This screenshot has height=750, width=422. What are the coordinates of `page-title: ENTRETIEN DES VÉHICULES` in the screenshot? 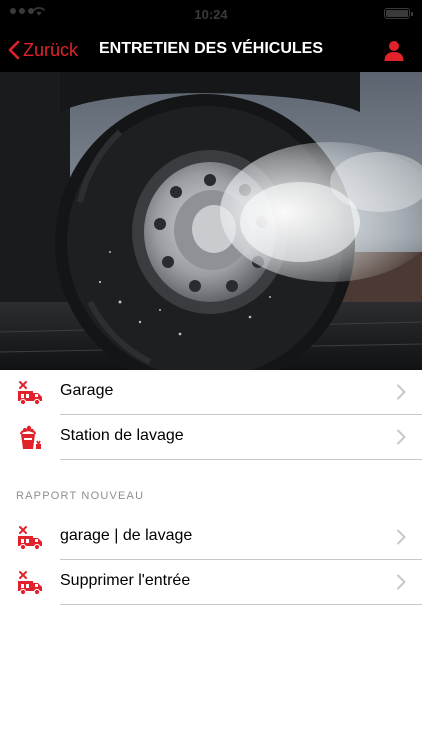 It's located at (211, 48).